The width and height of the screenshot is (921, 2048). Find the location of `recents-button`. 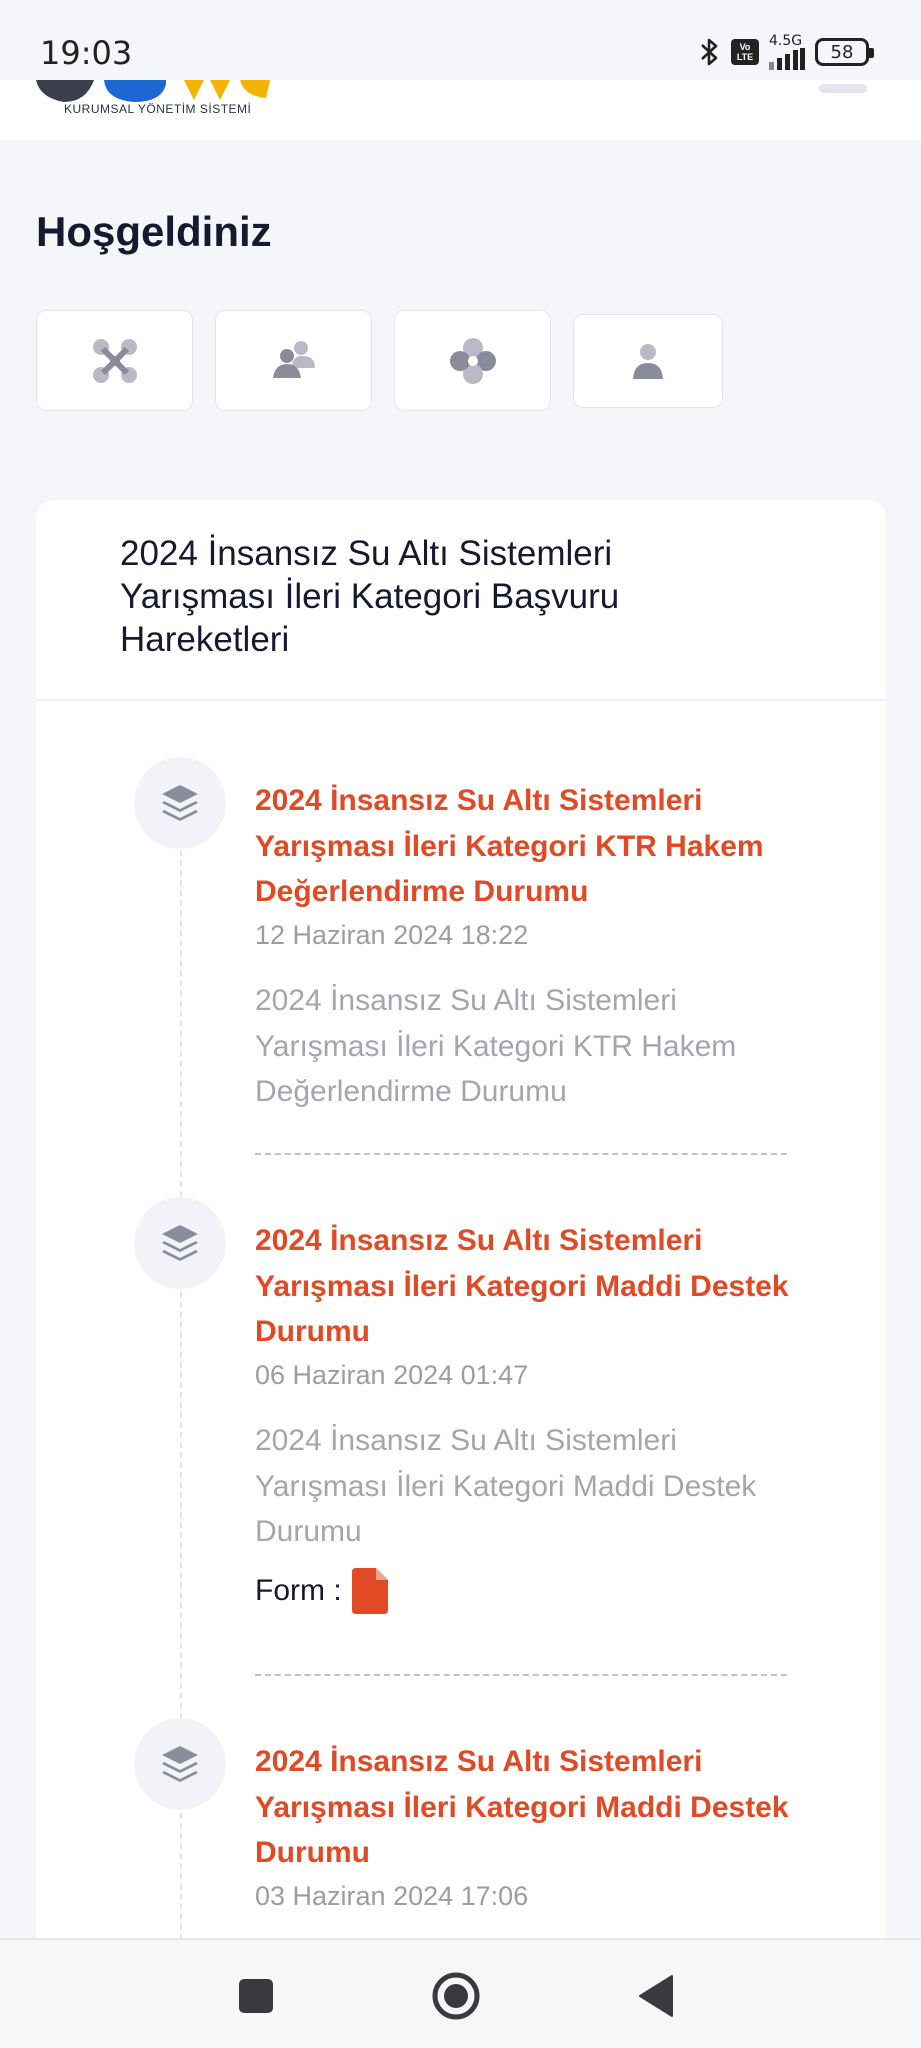

recents-button is located at coordinates (256, 1996).